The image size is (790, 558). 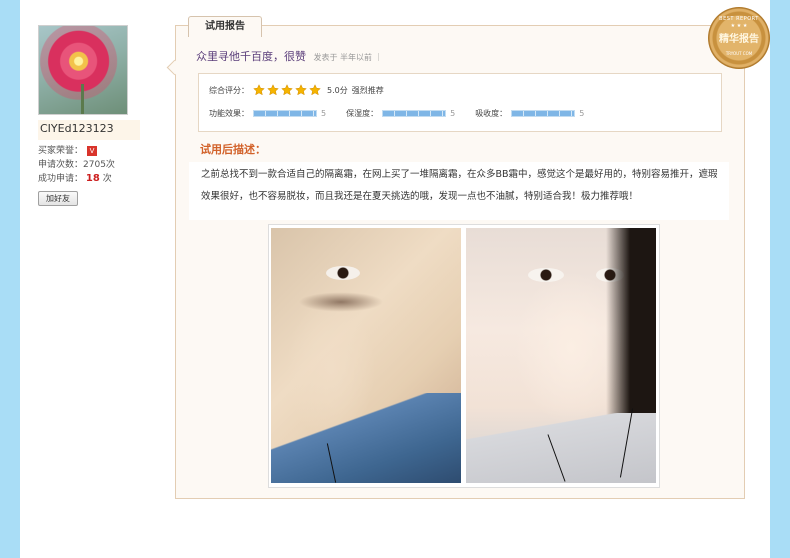 I want to click on success-label: 成功申请：, so click(x=61, y=179).